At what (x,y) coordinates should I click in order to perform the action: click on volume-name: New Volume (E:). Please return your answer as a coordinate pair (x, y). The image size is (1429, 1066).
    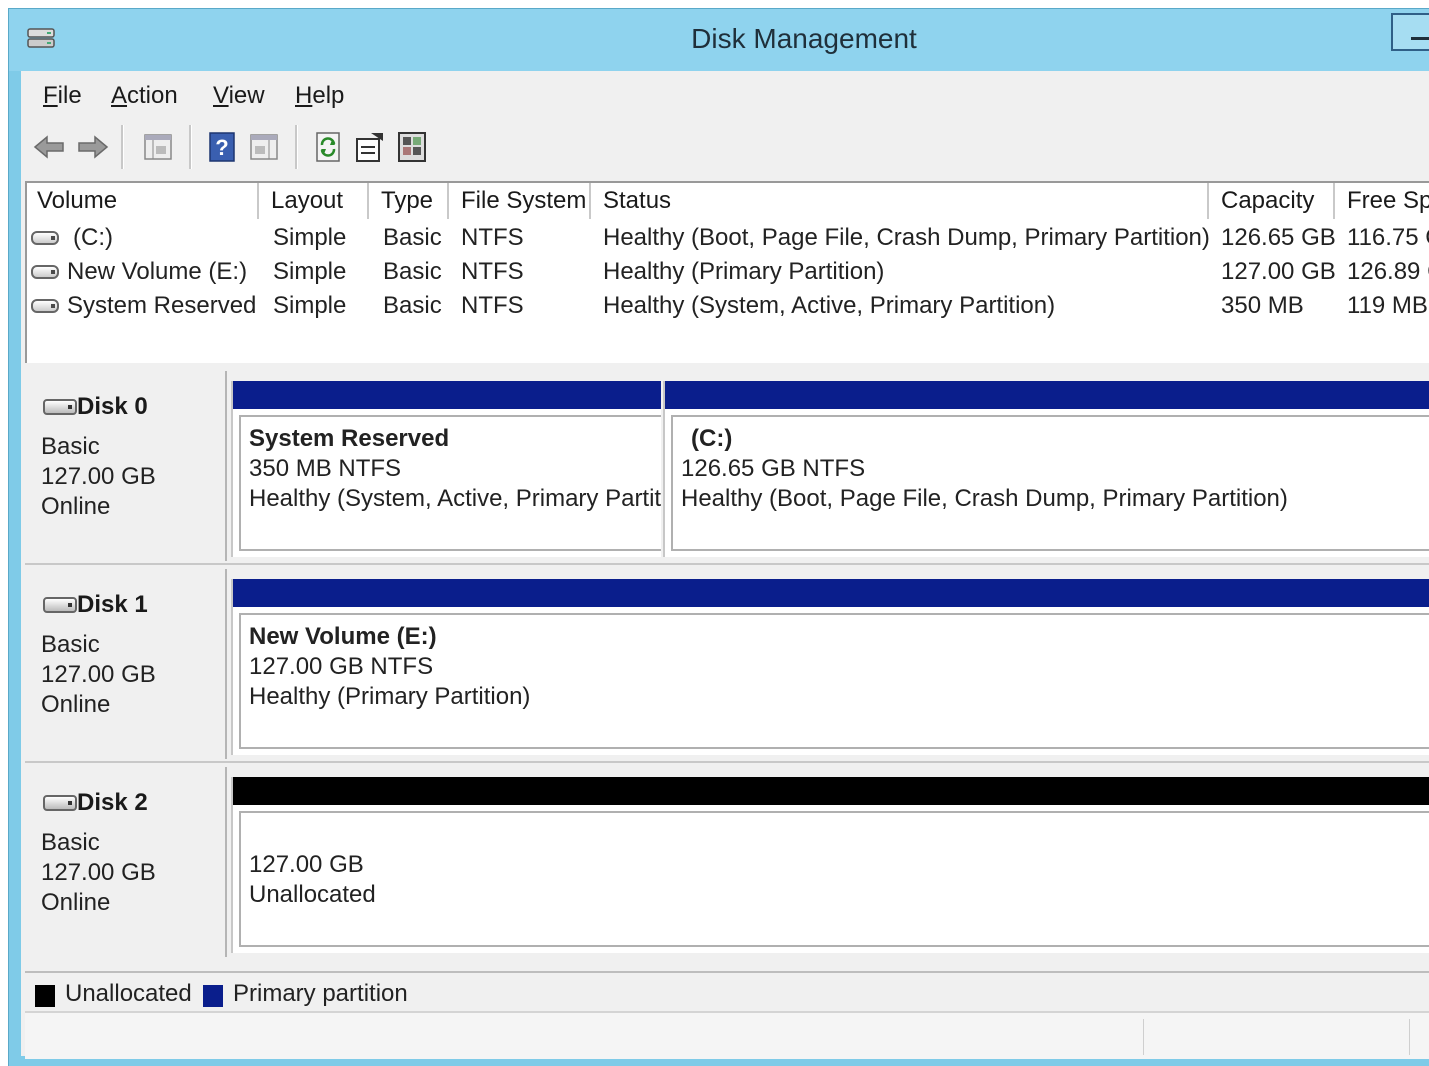
    Looking at the image, I should click on (157, 271).